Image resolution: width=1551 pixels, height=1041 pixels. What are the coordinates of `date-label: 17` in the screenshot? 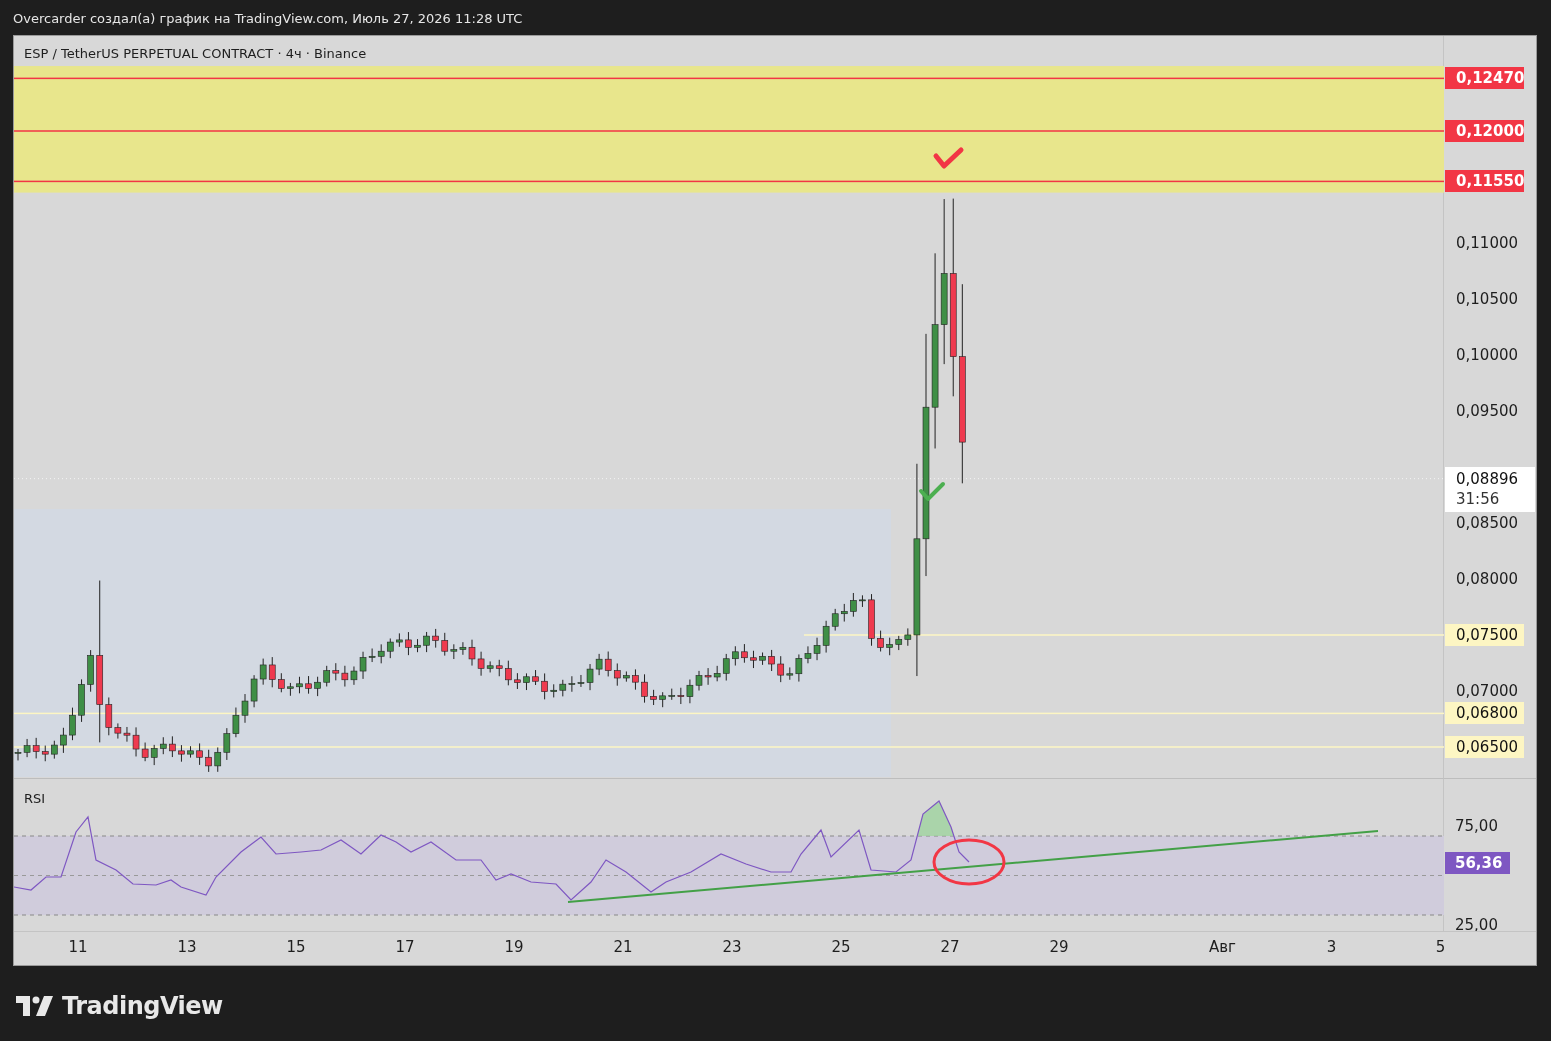 It's located at (405, 947).